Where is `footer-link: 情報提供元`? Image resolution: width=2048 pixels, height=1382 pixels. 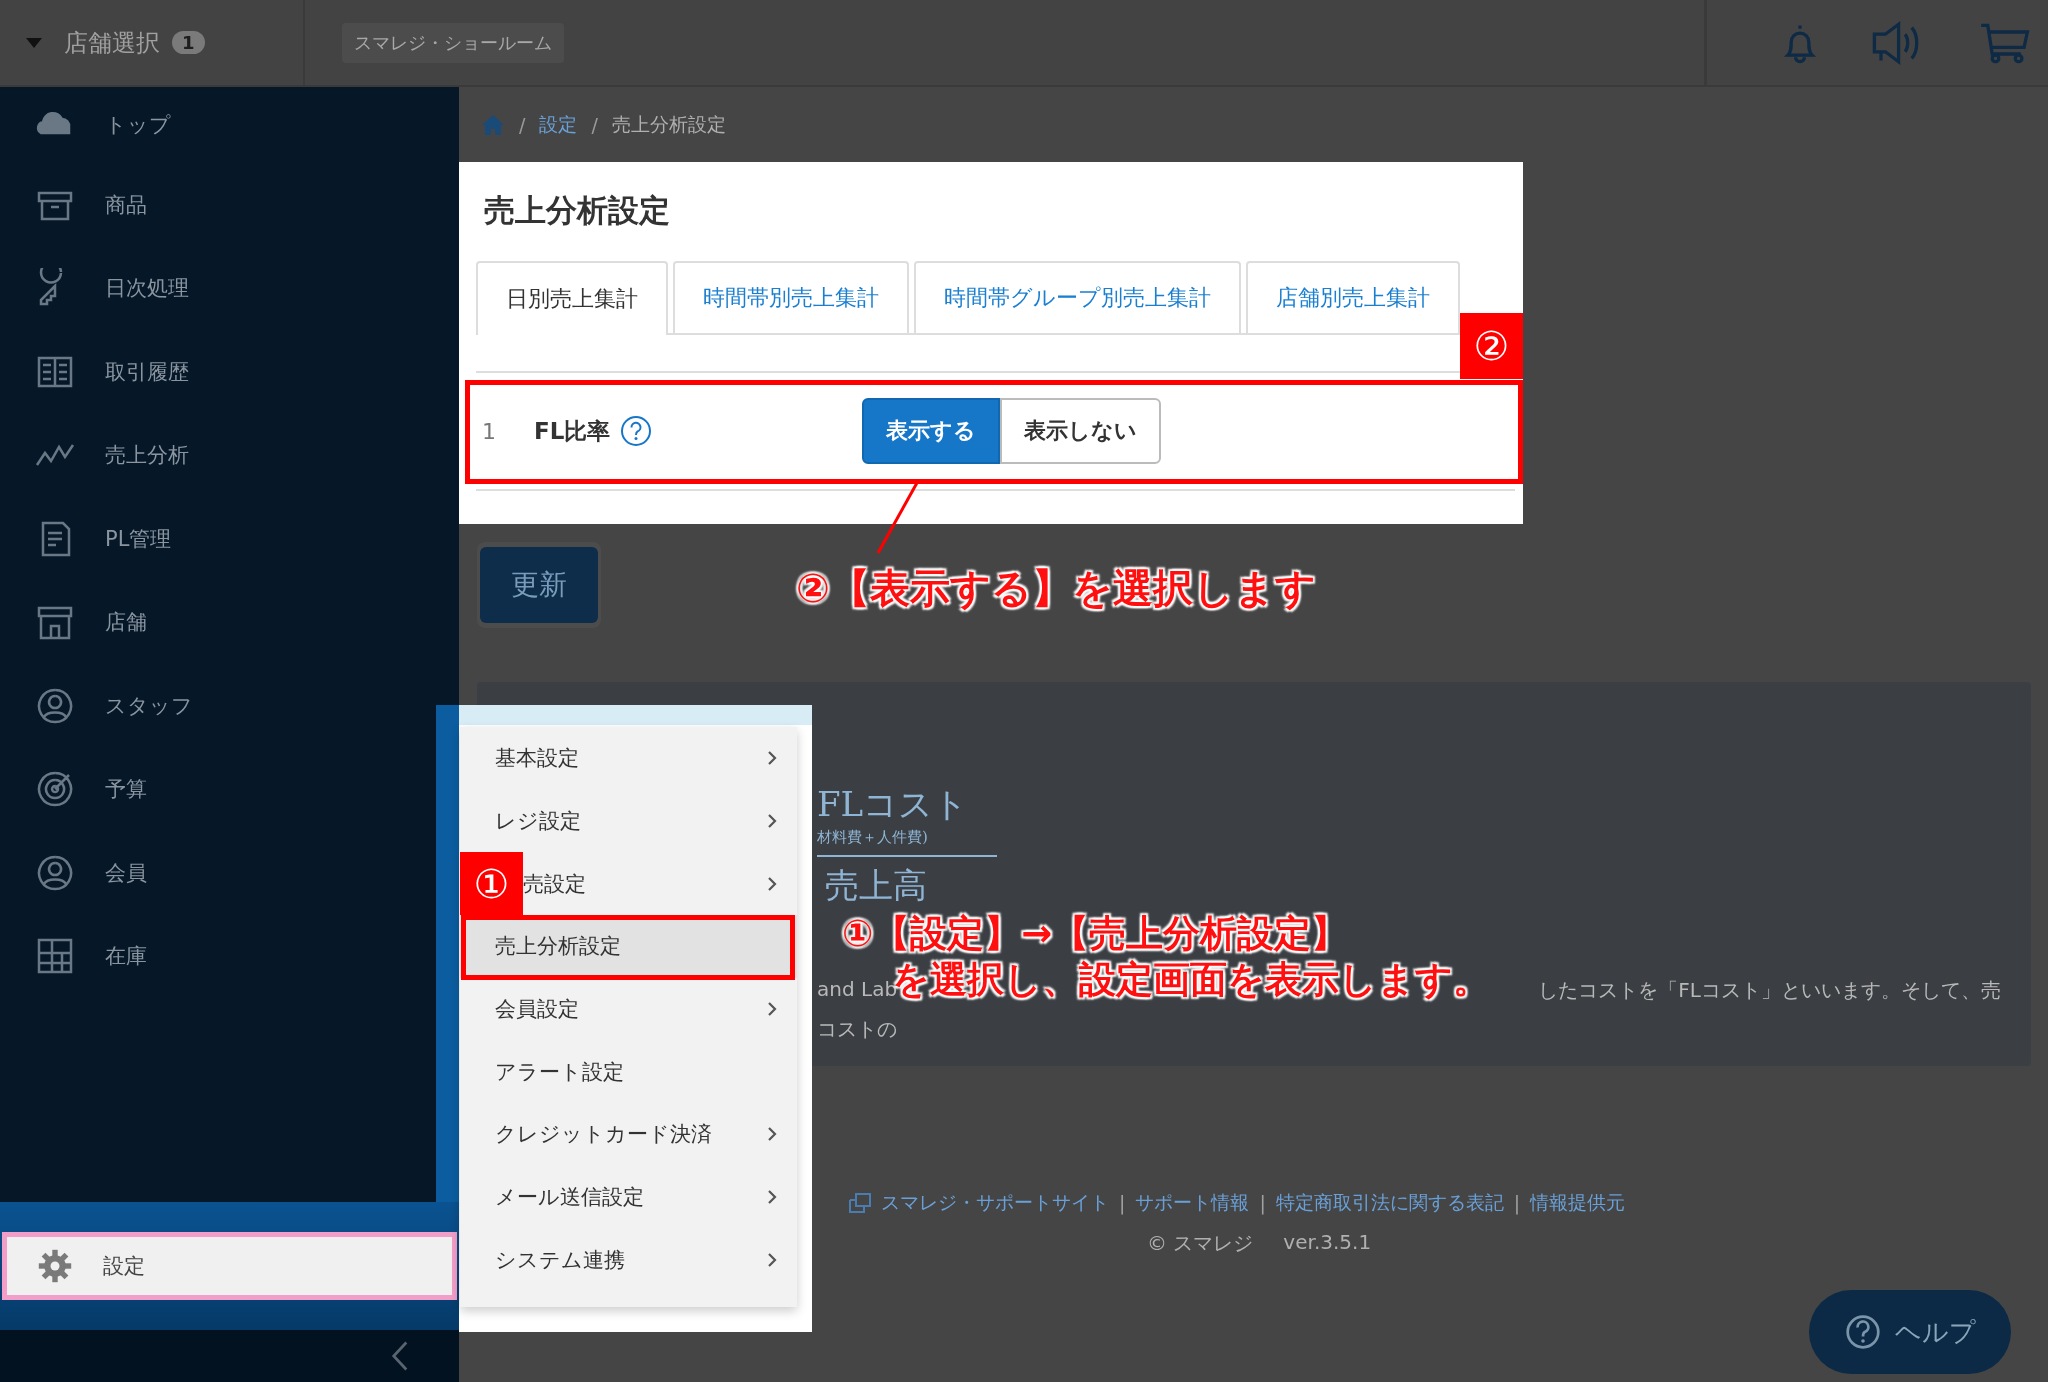
footer-link: 情報提供元 is located at coordinates (1578, 1203).